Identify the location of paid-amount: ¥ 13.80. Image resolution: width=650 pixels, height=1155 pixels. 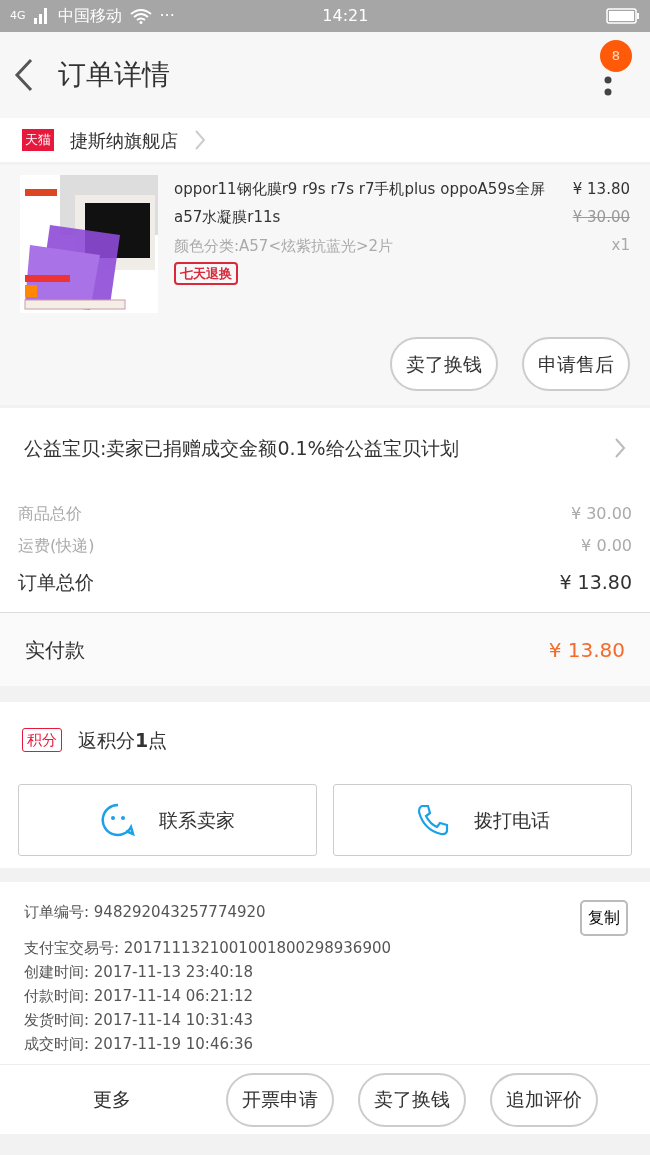
(586, 650).